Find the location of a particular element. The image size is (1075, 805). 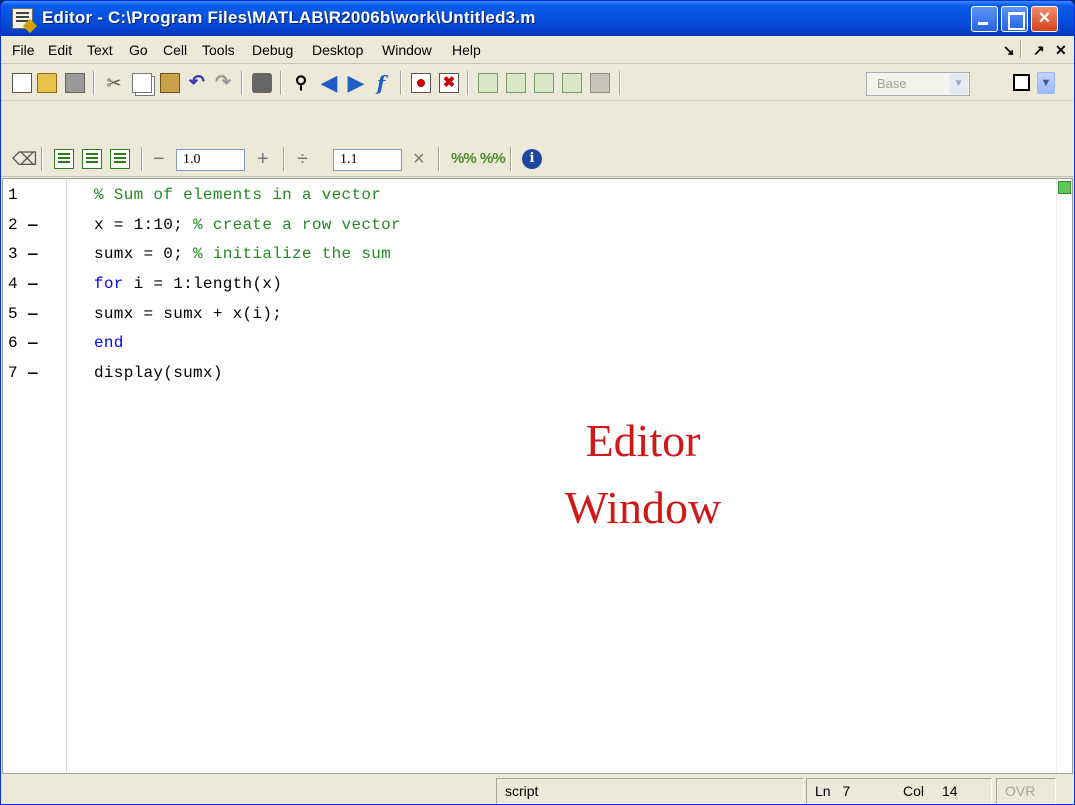

menu-help: Help is located at coordinates (466, 50).